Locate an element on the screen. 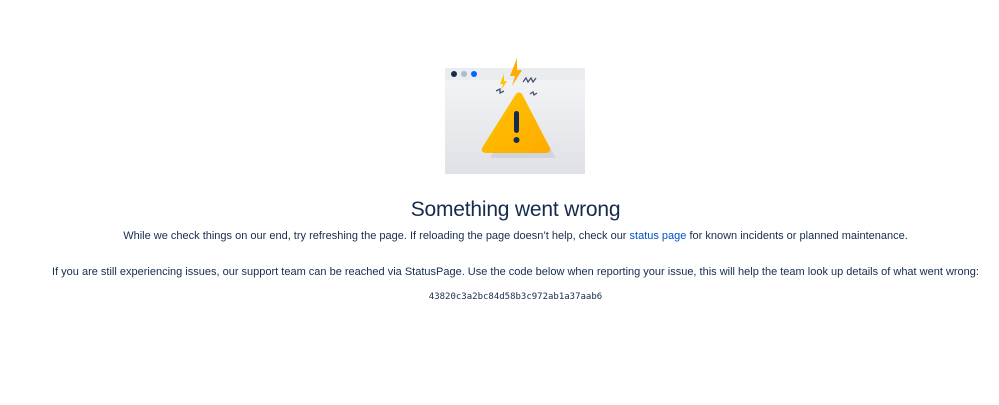 This screenshot has height=405, width=999. broken-window-warning-icon is located at coordinates (515, 116).